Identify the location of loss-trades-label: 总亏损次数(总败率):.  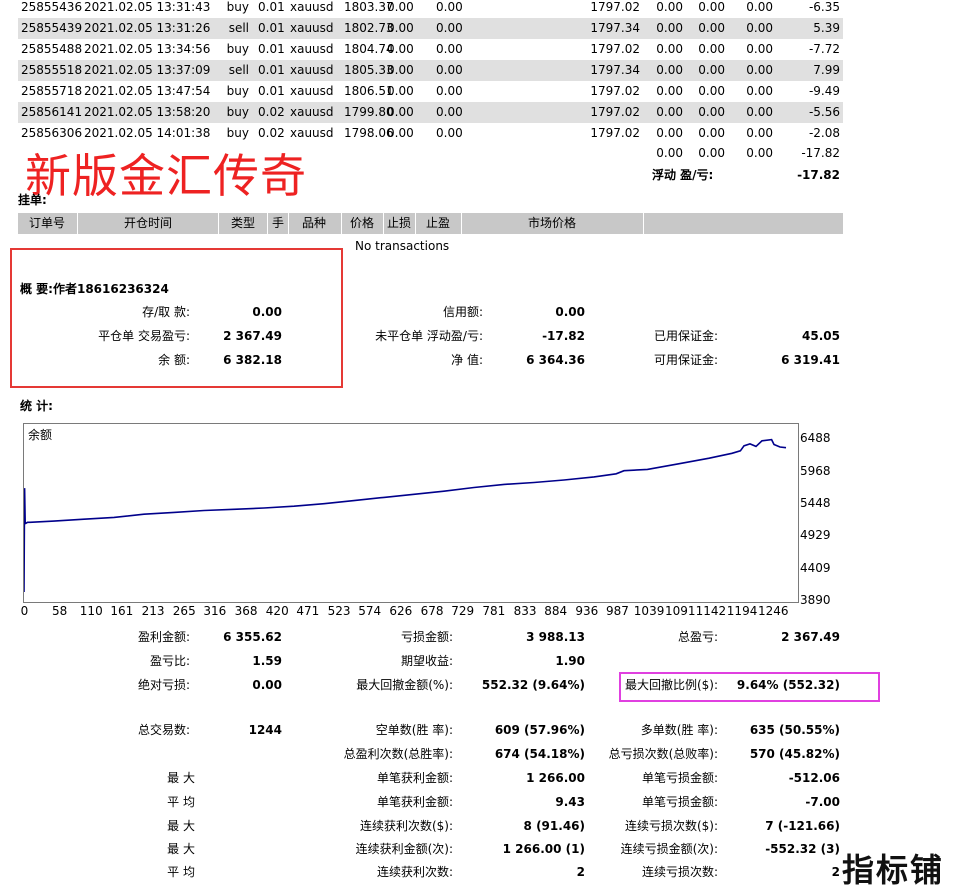
(663, 754).